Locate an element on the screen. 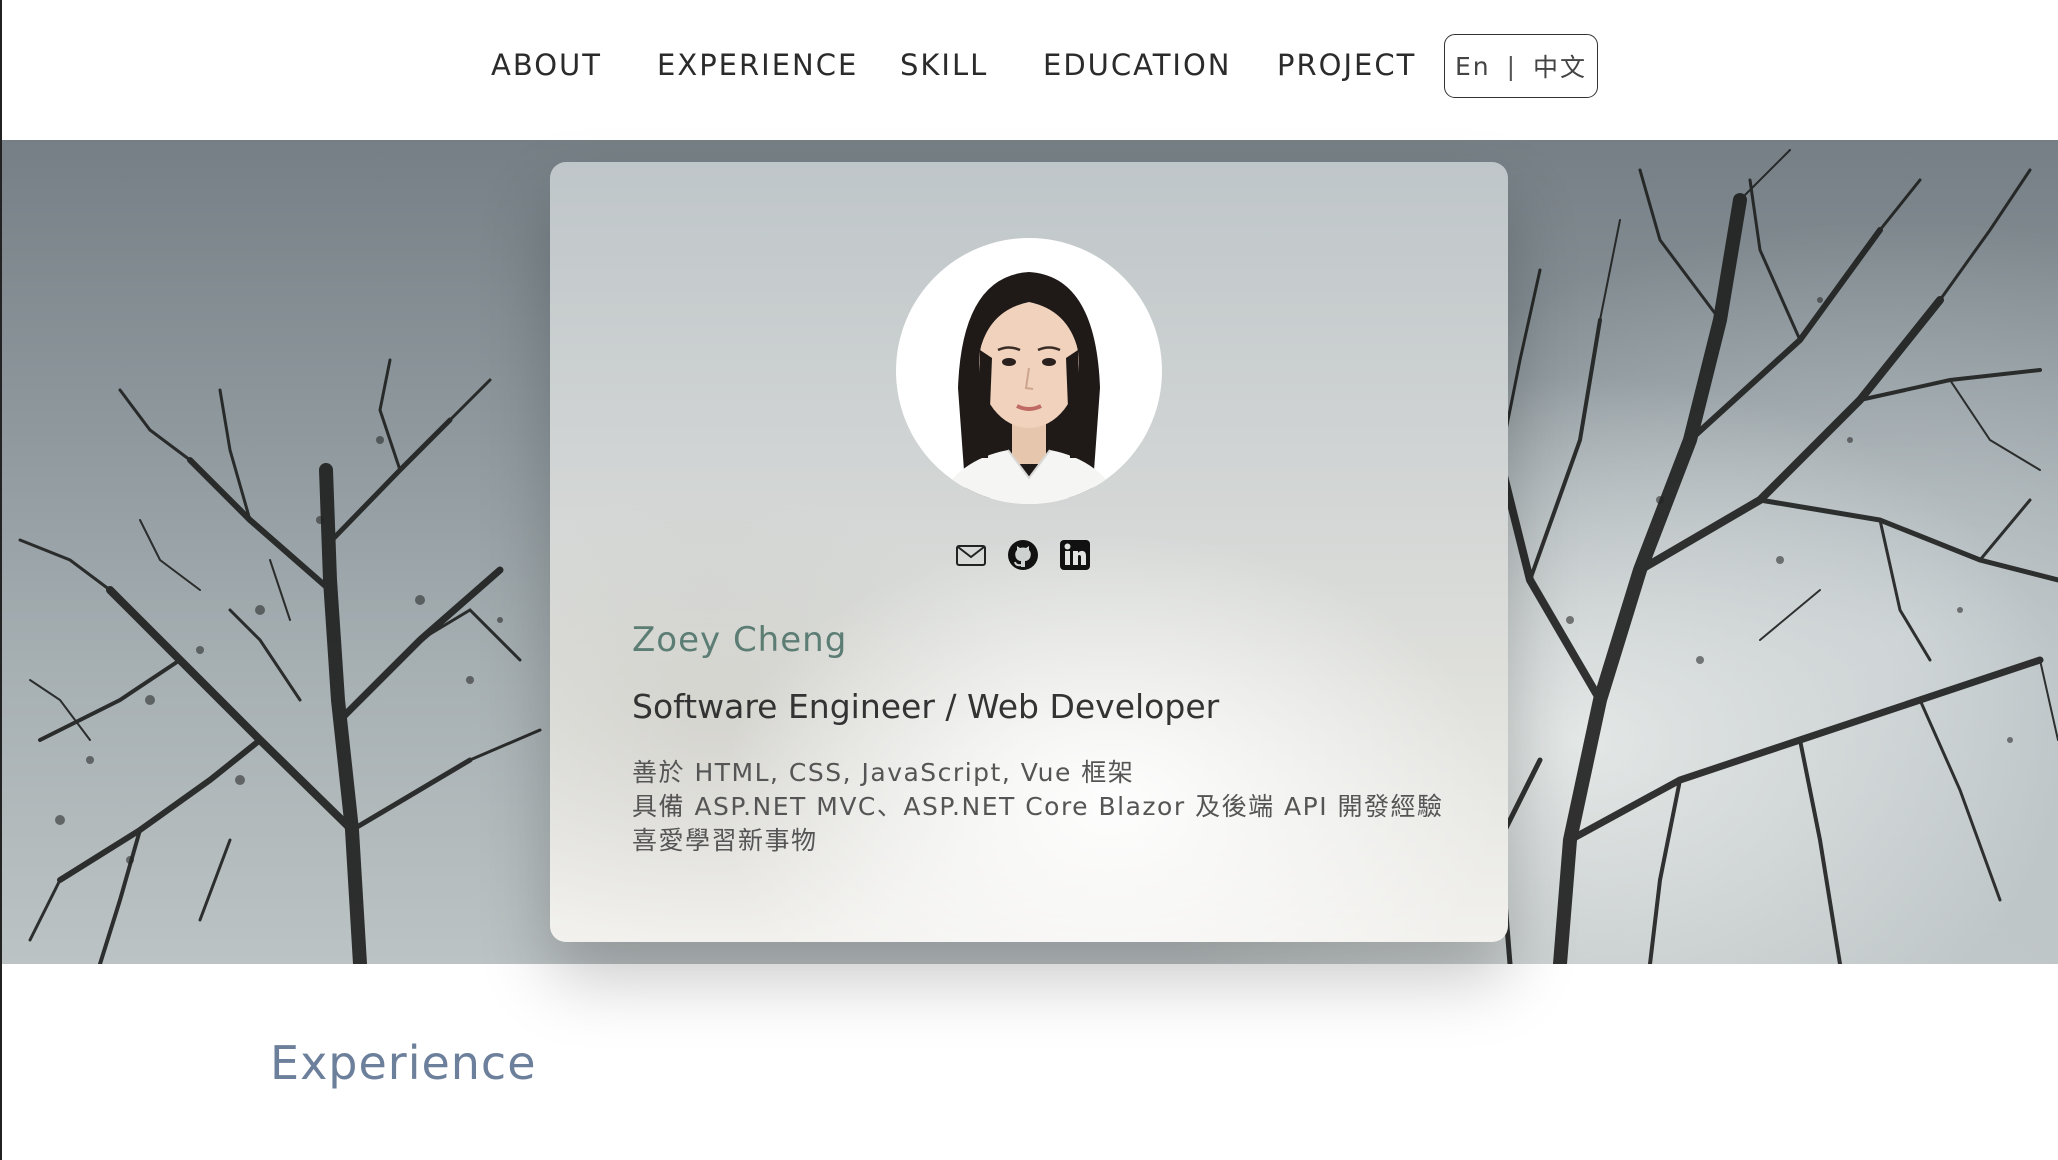 Image resolution: width=2058 pixels, height=1160 pixels. github-icon is located at coordinates (1023, 555).